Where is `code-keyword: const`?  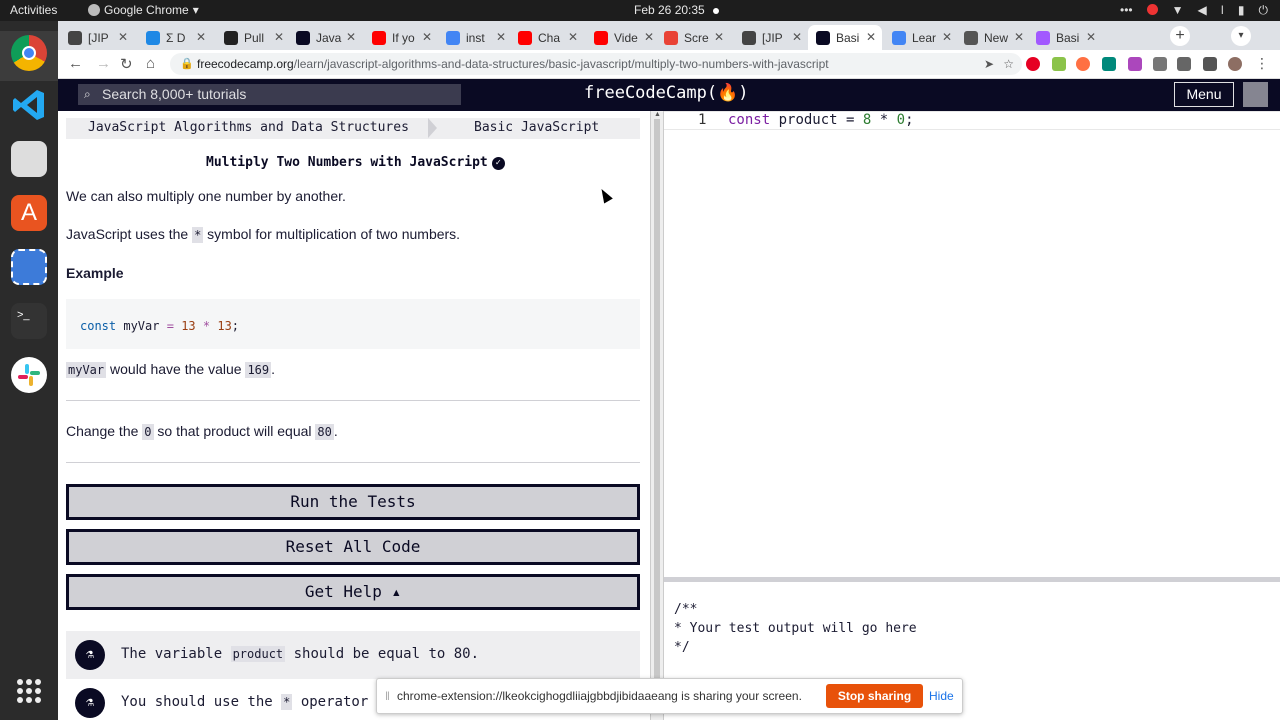 code-keyword: const is located at coordinates (98, 326).